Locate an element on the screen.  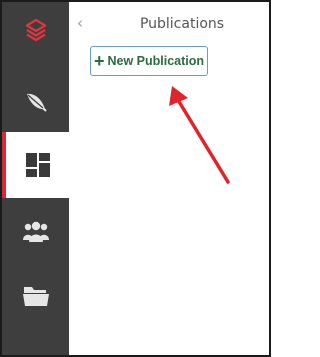
collapse-chevron-icon: ‹ is located at coordinates (80, 23).